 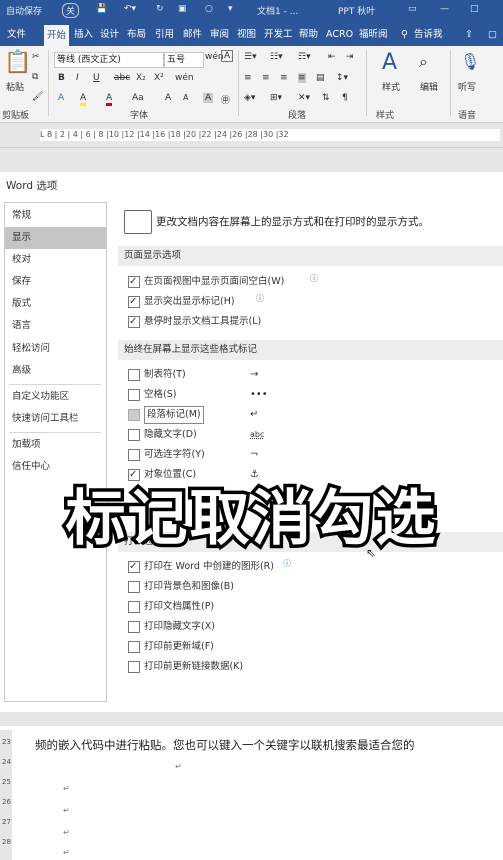 I want to click on nav-accessibility: 轻松访问, so click(x=55, y=349).